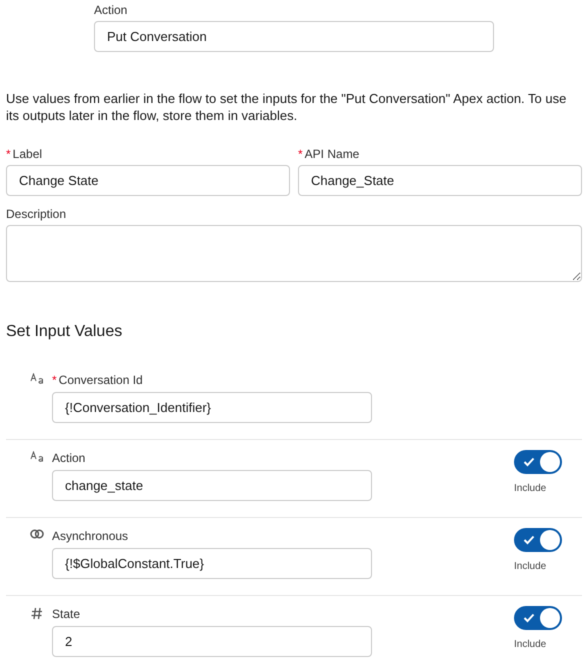 The height and width of the screenshot is (665, 588). Describe the element at coordinates (287, 107) in the screenshot. I see `description-text: Use values from earlier in the flow to set the inputs for the "Put Conversation" Apex action. To use its outputs later in the flow, store them in variables.` at that location.